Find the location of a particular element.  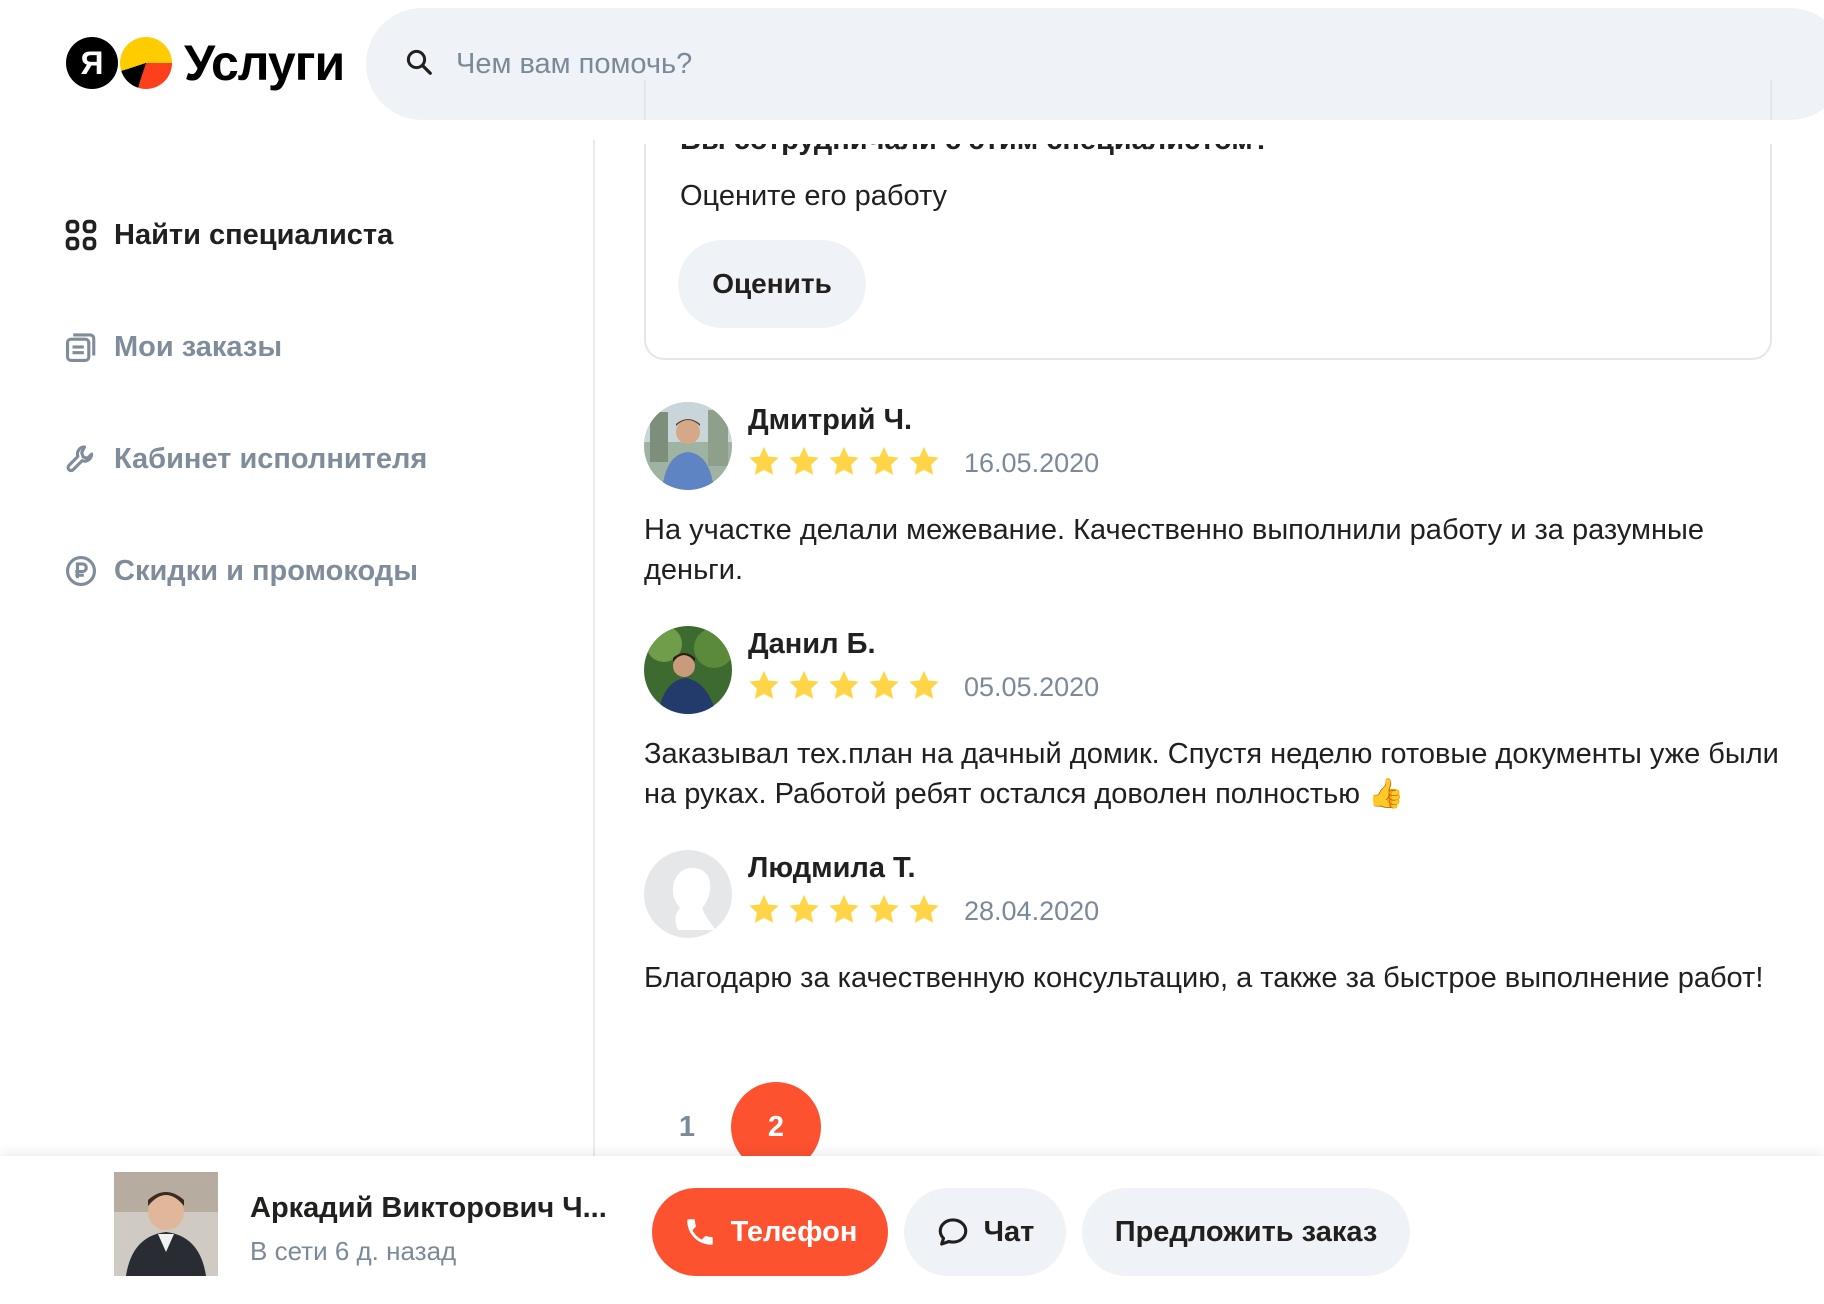

orders-icon is located at coordinates (80, 348).